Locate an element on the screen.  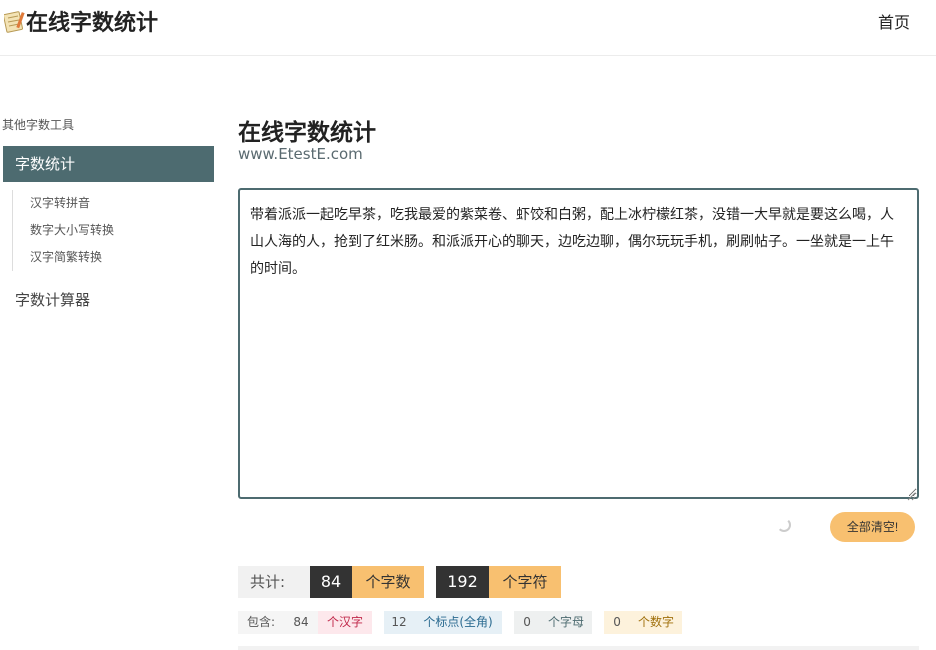
sidebar-item-calculator: 字数计算器 is located at coordinates (52, 299).